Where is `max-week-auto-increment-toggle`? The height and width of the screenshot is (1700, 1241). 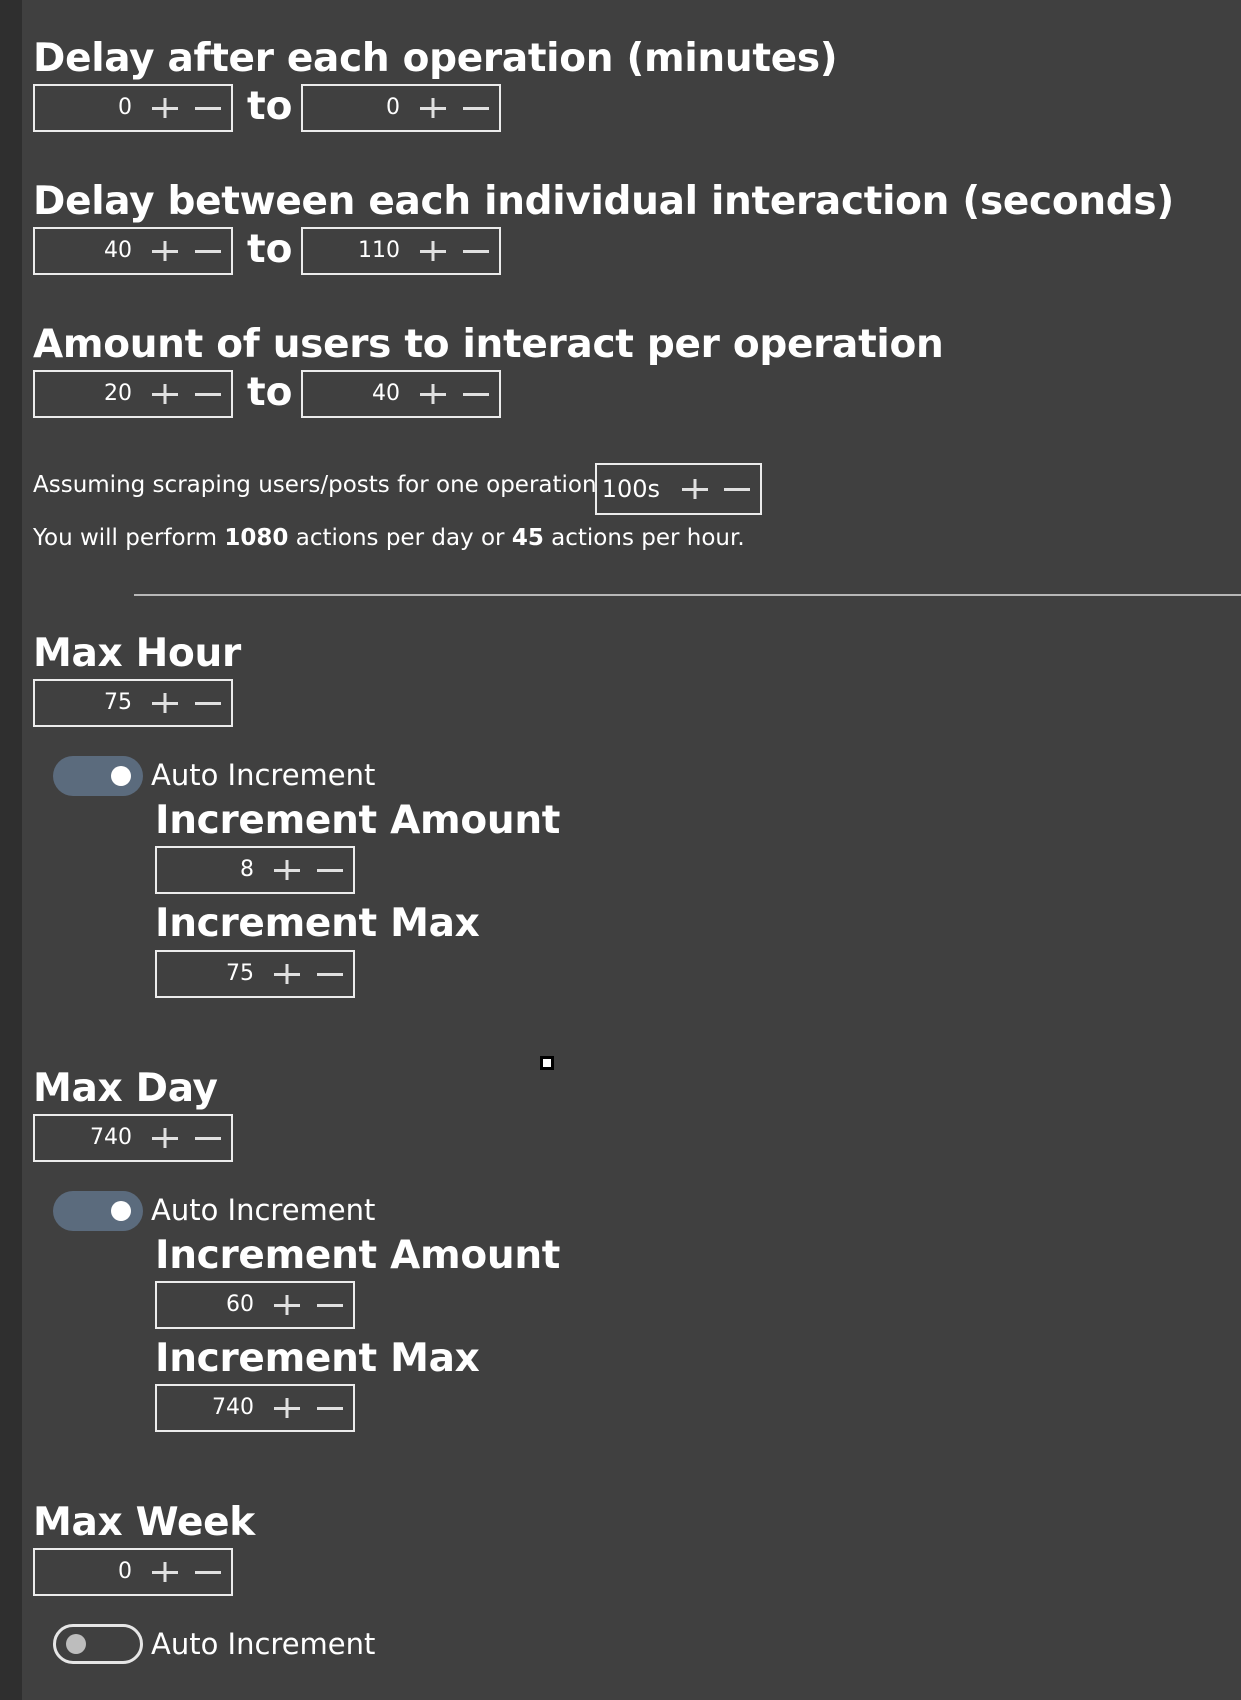 max-week-auto-increment-toggle is located at coordinates (98, 1644).